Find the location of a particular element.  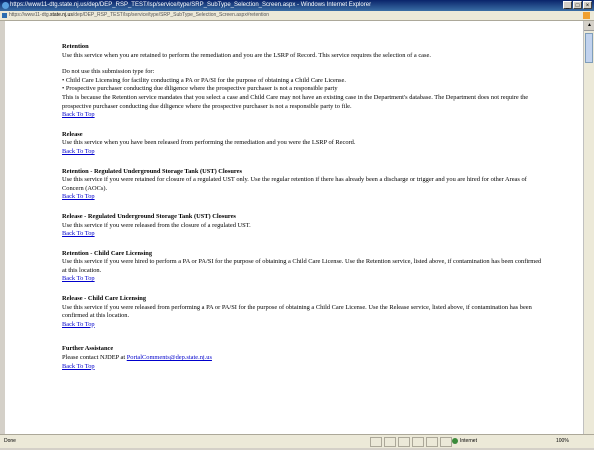

contact-text: Please contact NJDEP at is located at coordinates (94, 358).